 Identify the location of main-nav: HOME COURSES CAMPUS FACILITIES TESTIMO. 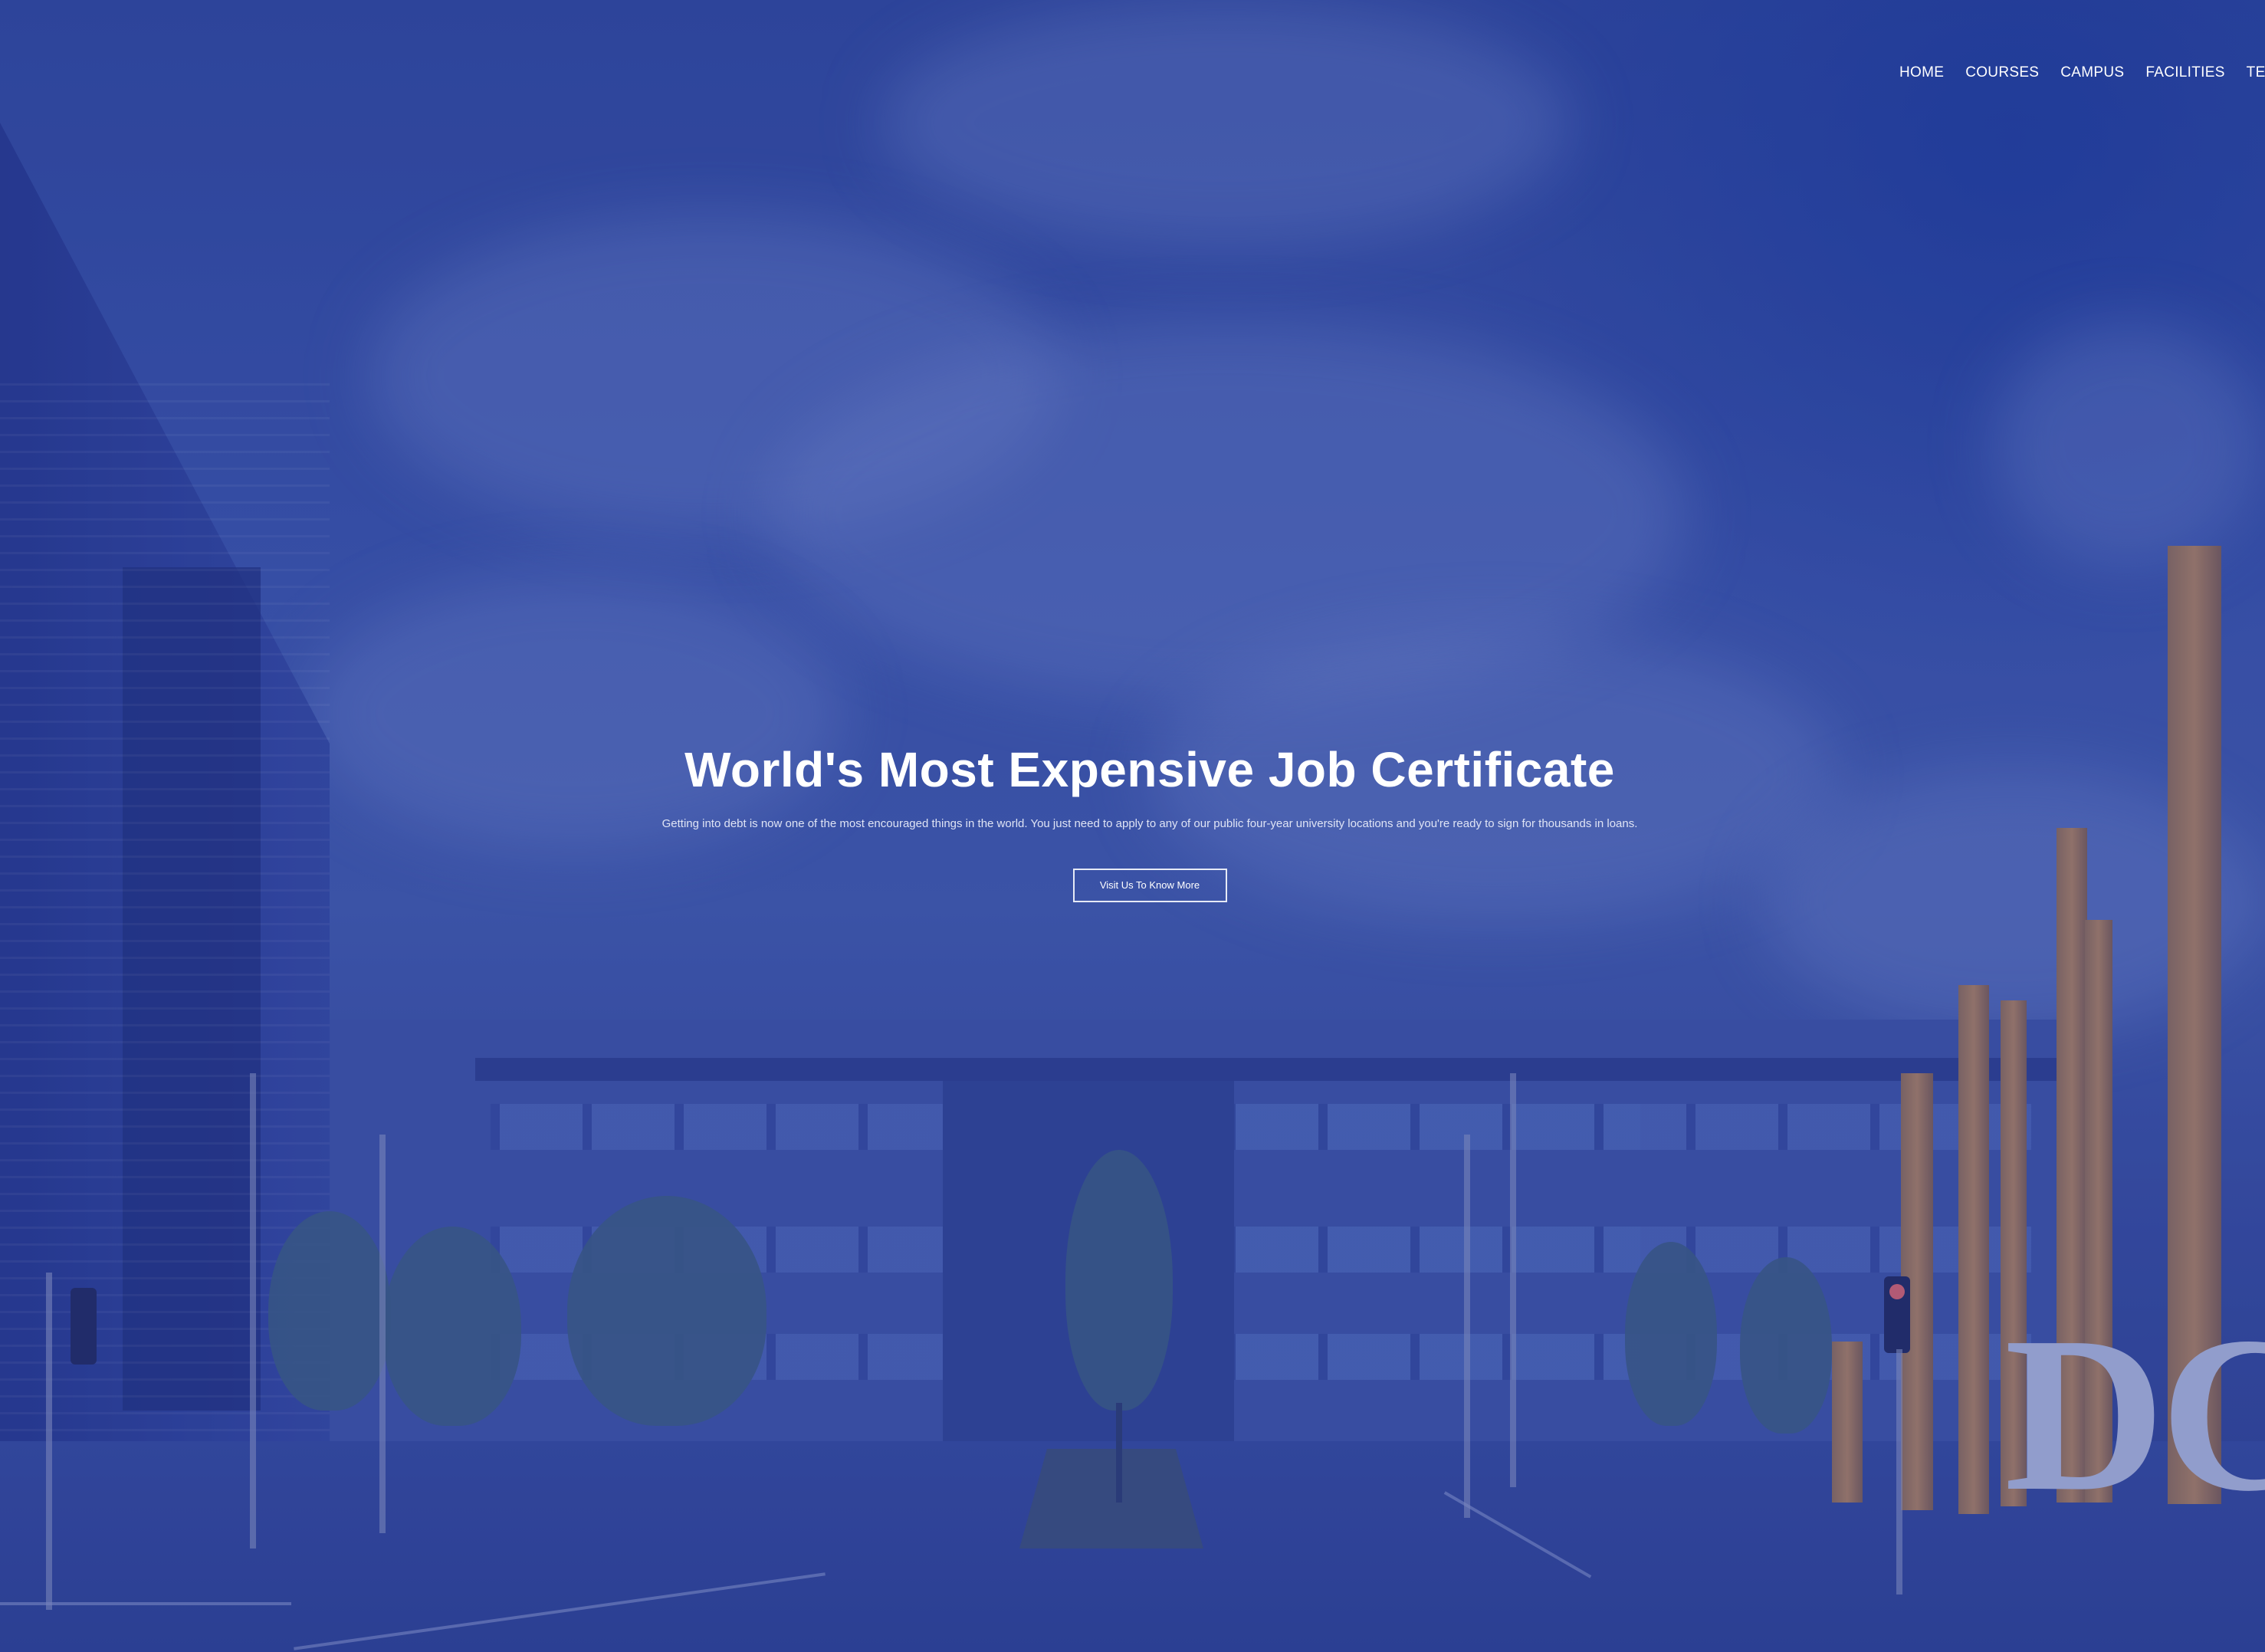
(2082, 72).